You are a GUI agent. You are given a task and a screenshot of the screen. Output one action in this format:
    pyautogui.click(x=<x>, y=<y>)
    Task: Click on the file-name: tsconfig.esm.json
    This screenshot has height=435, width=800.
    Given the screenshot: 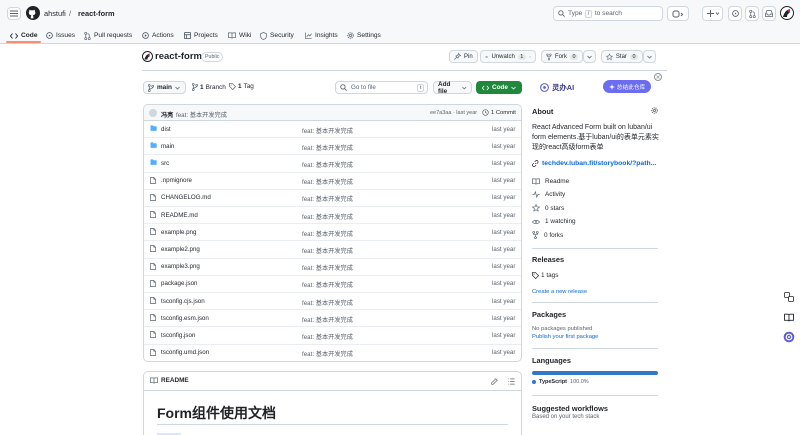 What is the action you would take?
    pyautogui.click(x=185, y=318)
    